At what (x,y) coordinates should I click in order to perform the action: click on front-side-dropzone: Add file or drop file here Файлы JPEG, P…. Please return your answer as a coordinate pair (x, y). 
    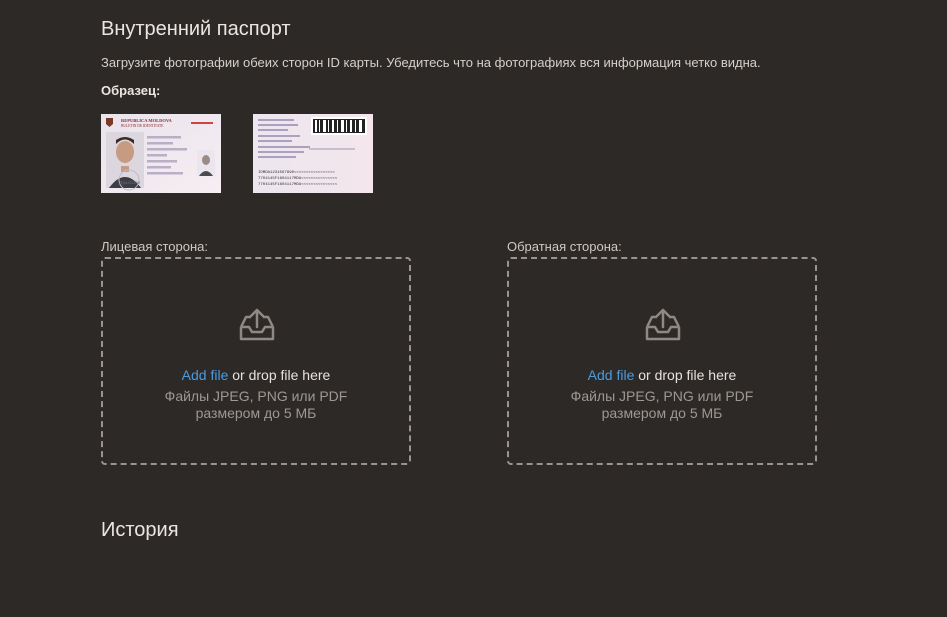
    Looking at the image, I should click on (256, 361).